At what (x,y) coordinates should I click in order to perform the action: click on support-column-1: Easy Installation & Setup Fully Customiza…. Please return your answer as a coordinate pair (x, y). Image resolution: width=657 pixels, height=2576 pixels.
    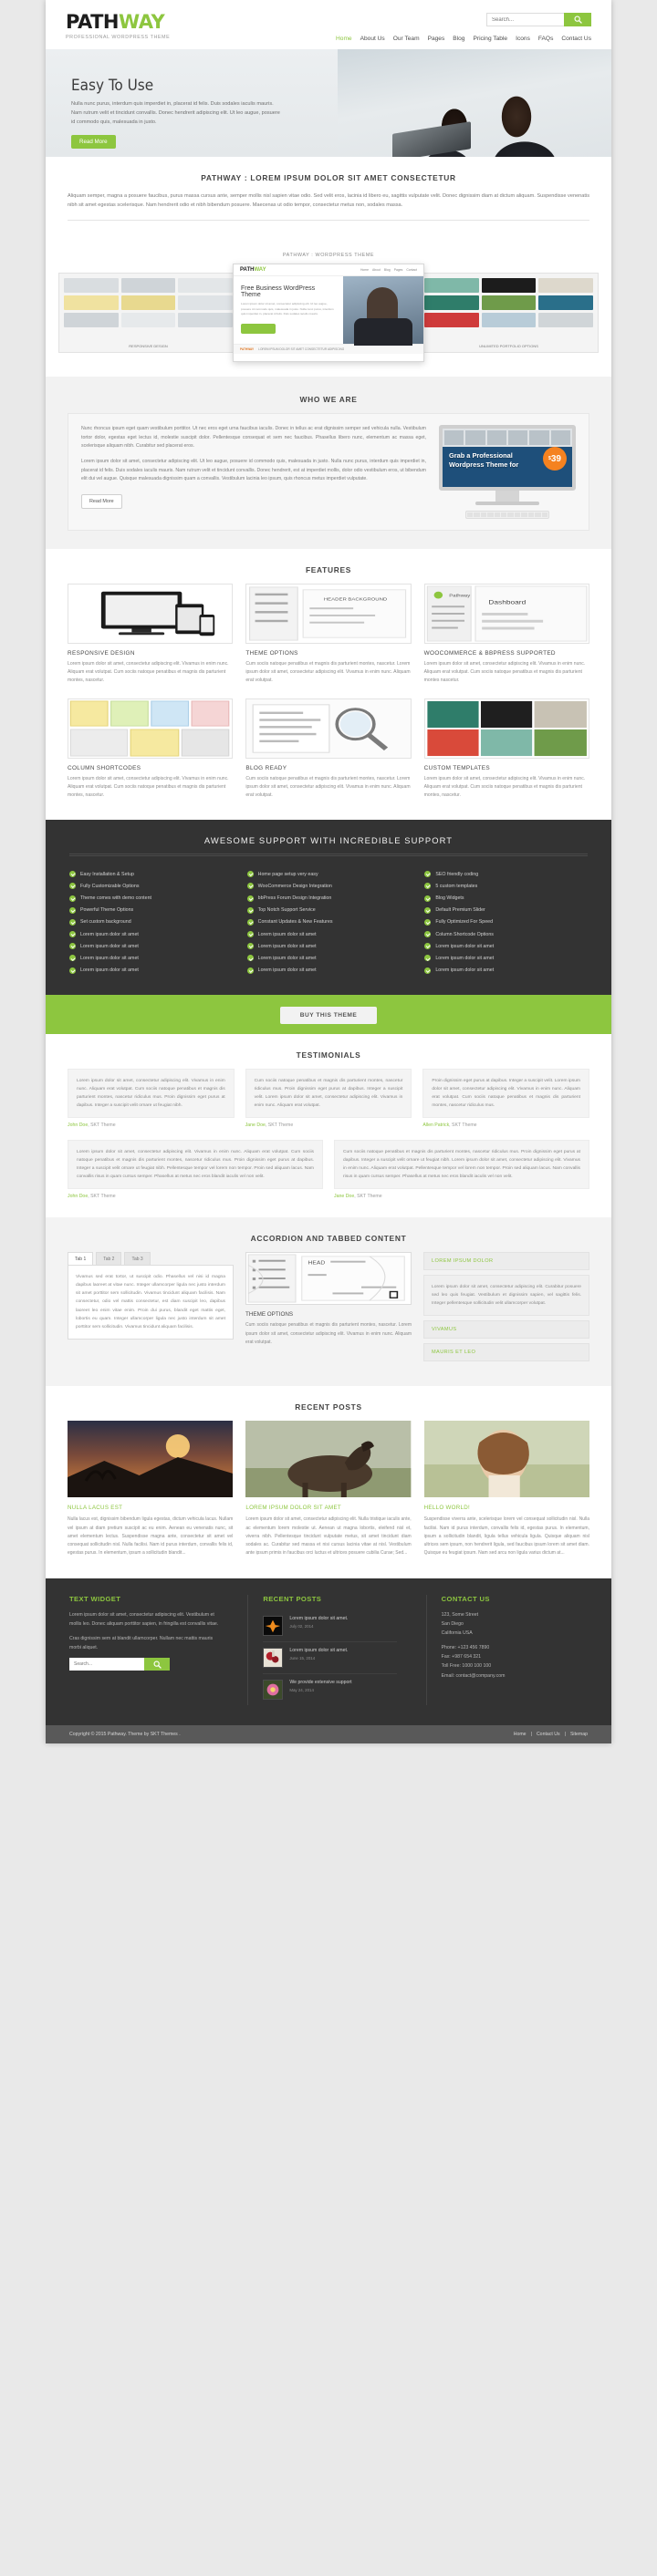
    Looking at the image, I should click on (151, 922).